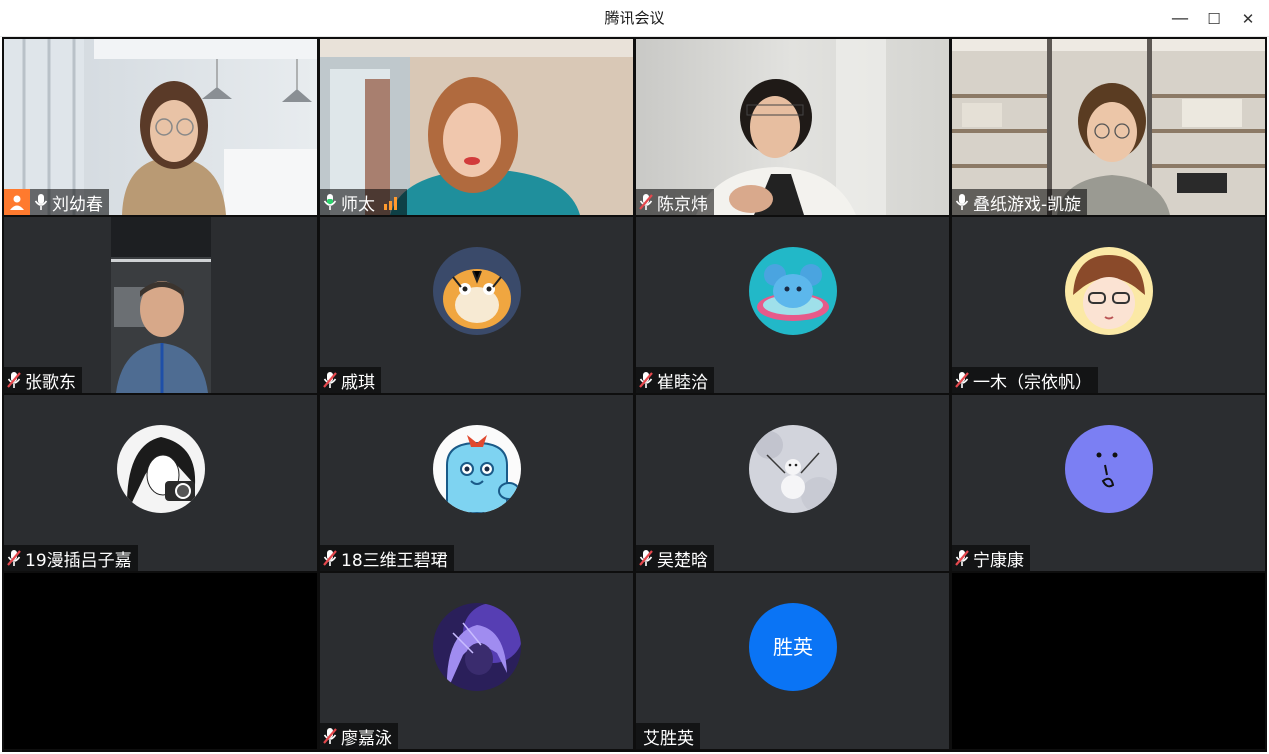 The image size is (1269, 754). I want to click on participant-tile-lv: 19漫插吕子嘉, so click(160, 483).